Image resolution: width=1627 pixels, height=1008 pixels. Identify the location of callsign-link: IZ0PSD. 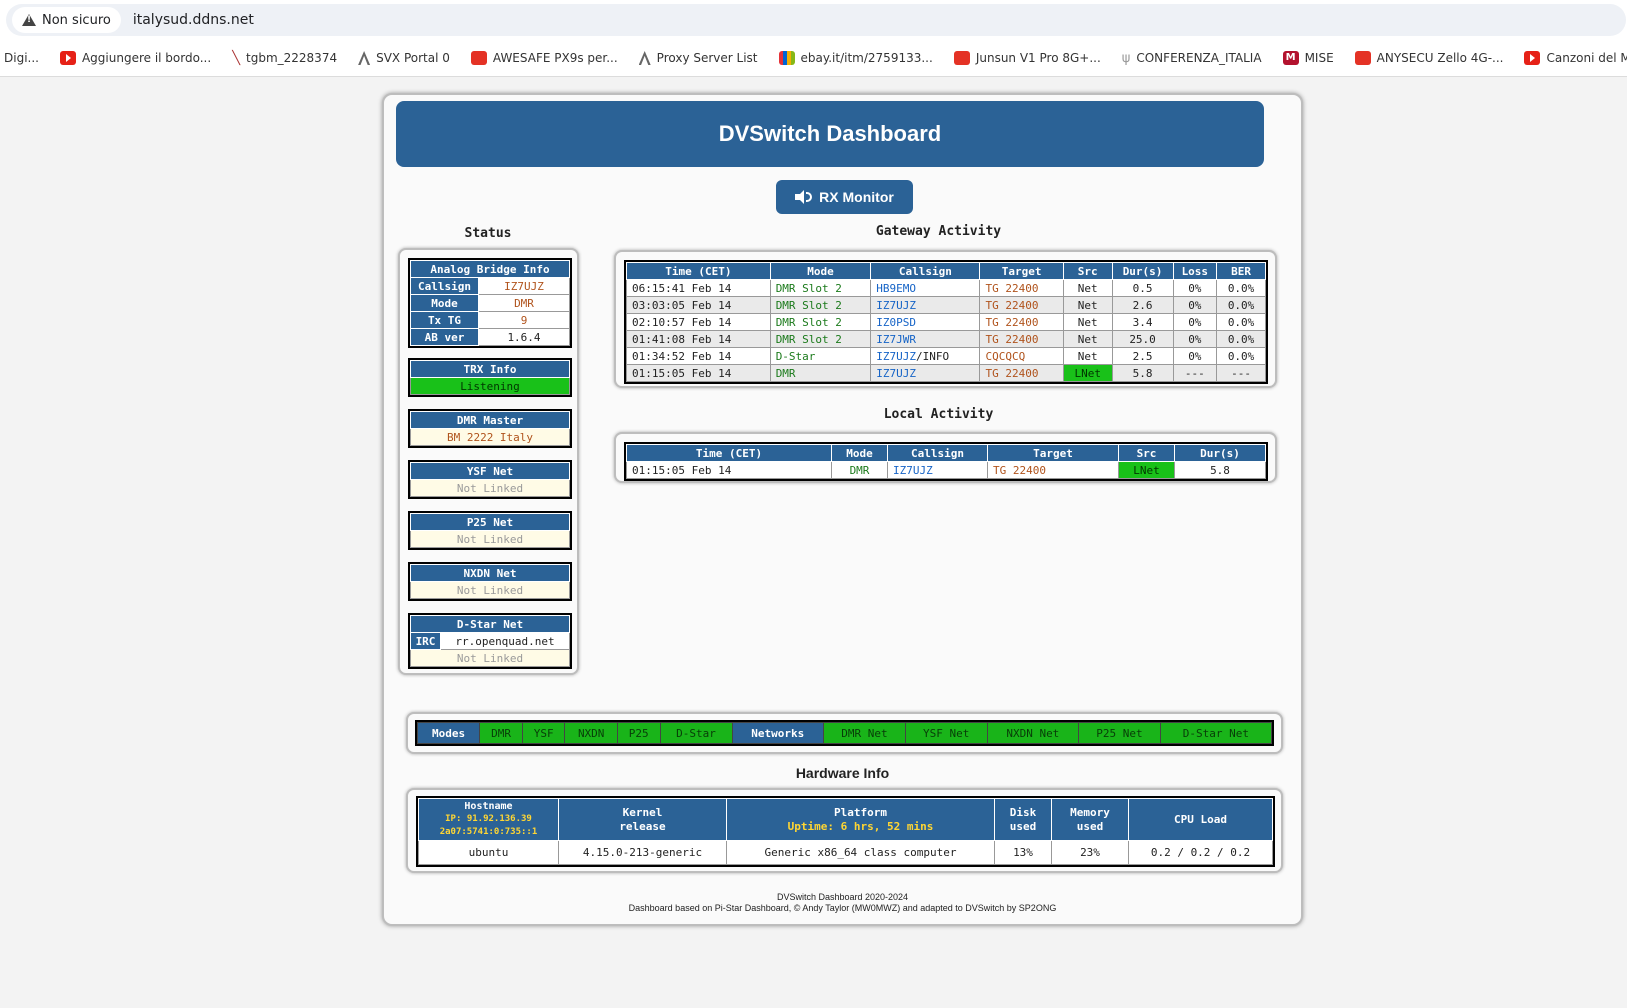
(896, 322).